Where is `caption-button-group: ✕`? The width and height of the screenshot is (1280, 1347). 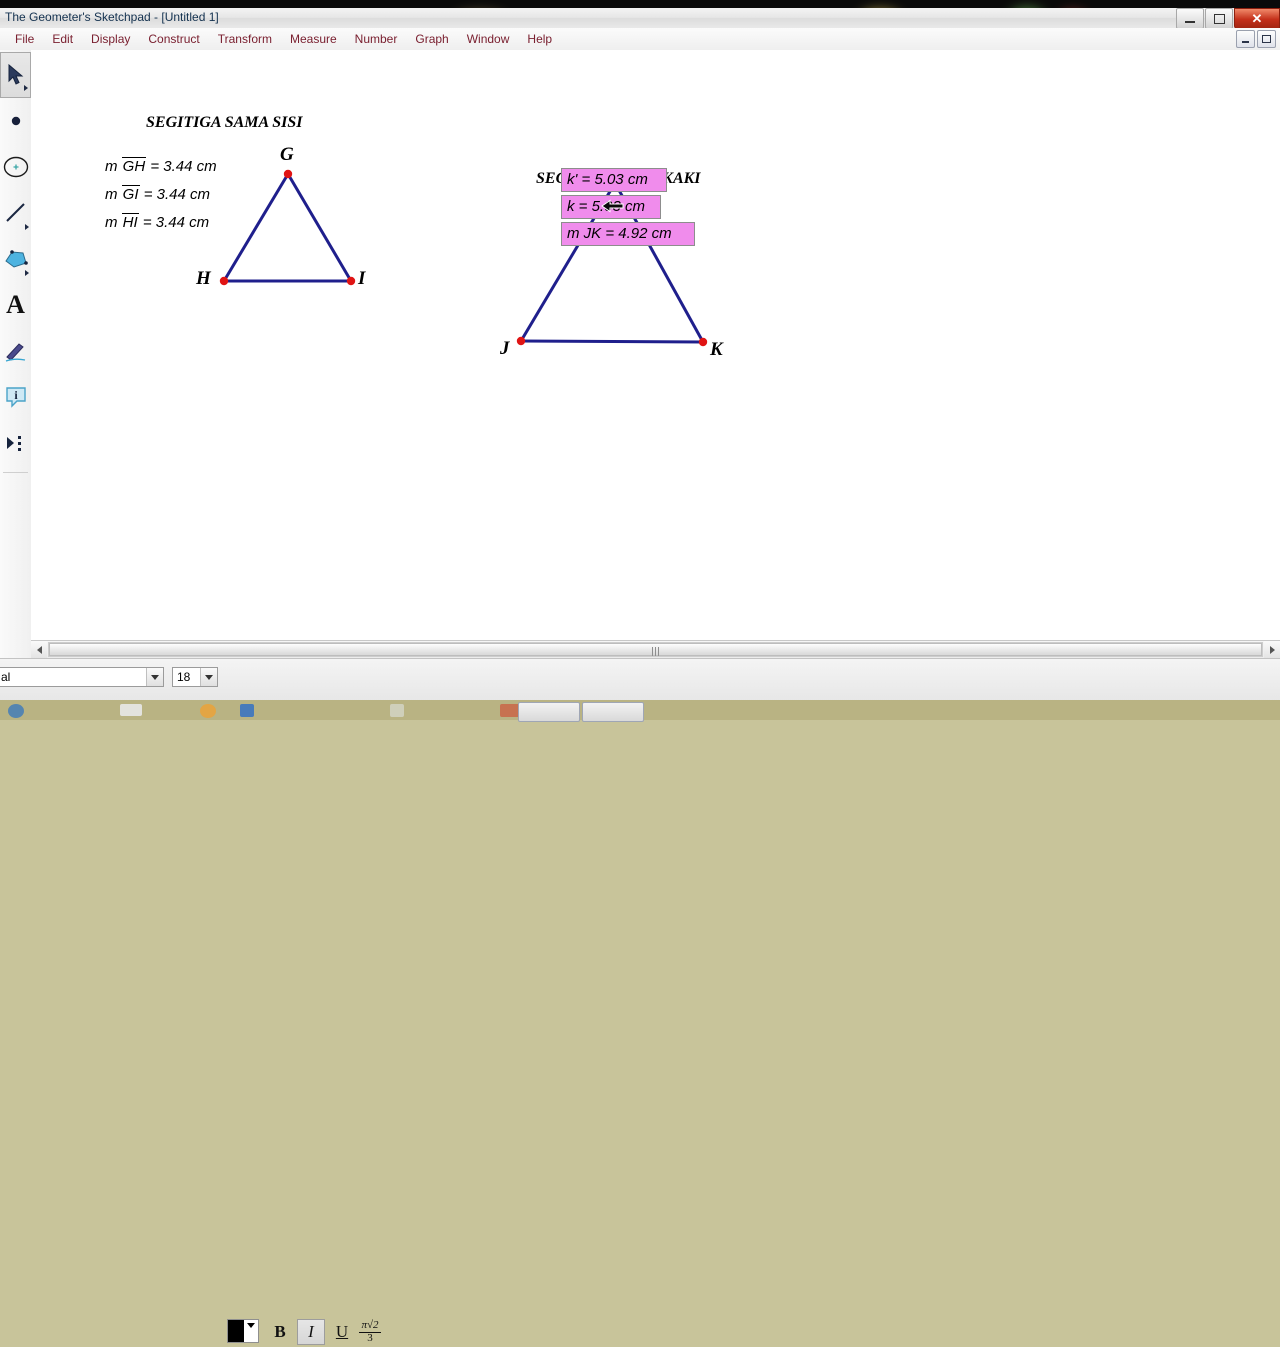
caption-button-group: ✕ is located at coordinates (1227, 18).